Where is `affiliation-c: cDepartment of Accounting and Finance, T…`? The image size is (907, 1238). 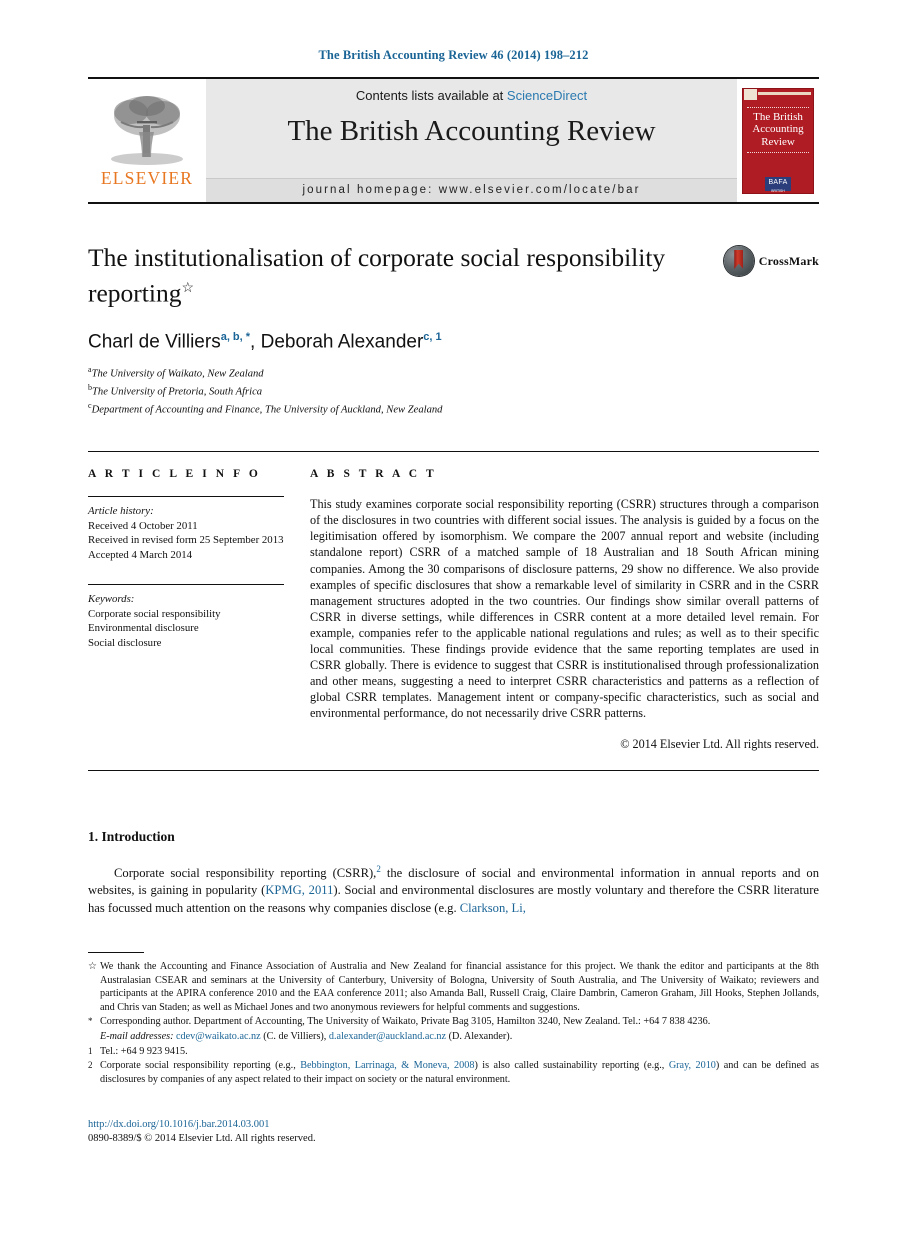 affiliation-c: cDepartment of Accounting and Finance, T… is located at coordinates (453, 408).